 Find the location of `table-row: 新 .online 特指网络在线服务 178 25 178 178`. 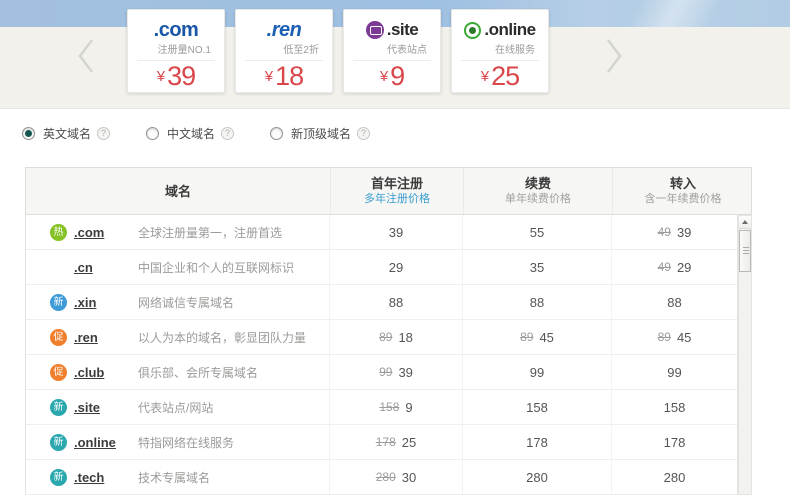

table-row: 新 .online 特指网络在线服务 178 25 178 178 is located at coordinates (381, 442).